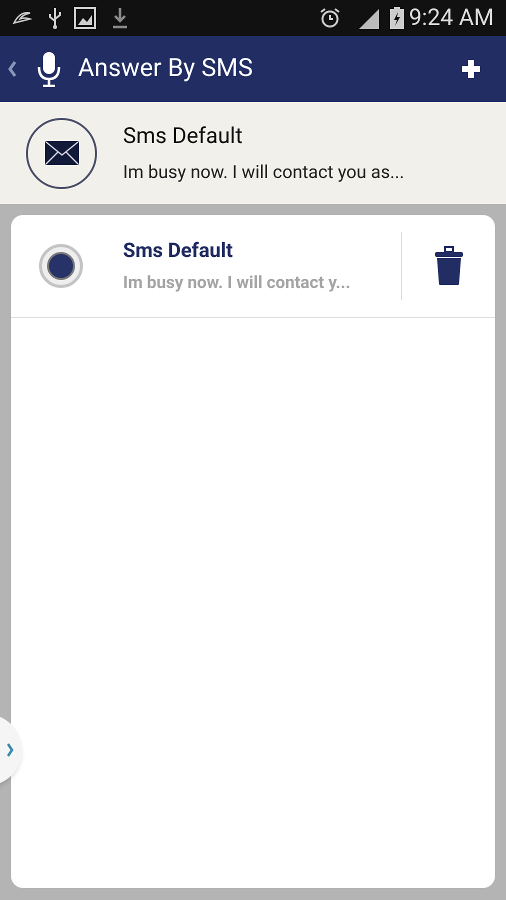  What do you see at coordinates (49, 69) in the screenshot?
I see `microphone-icon` at bounding box center [49, 69].